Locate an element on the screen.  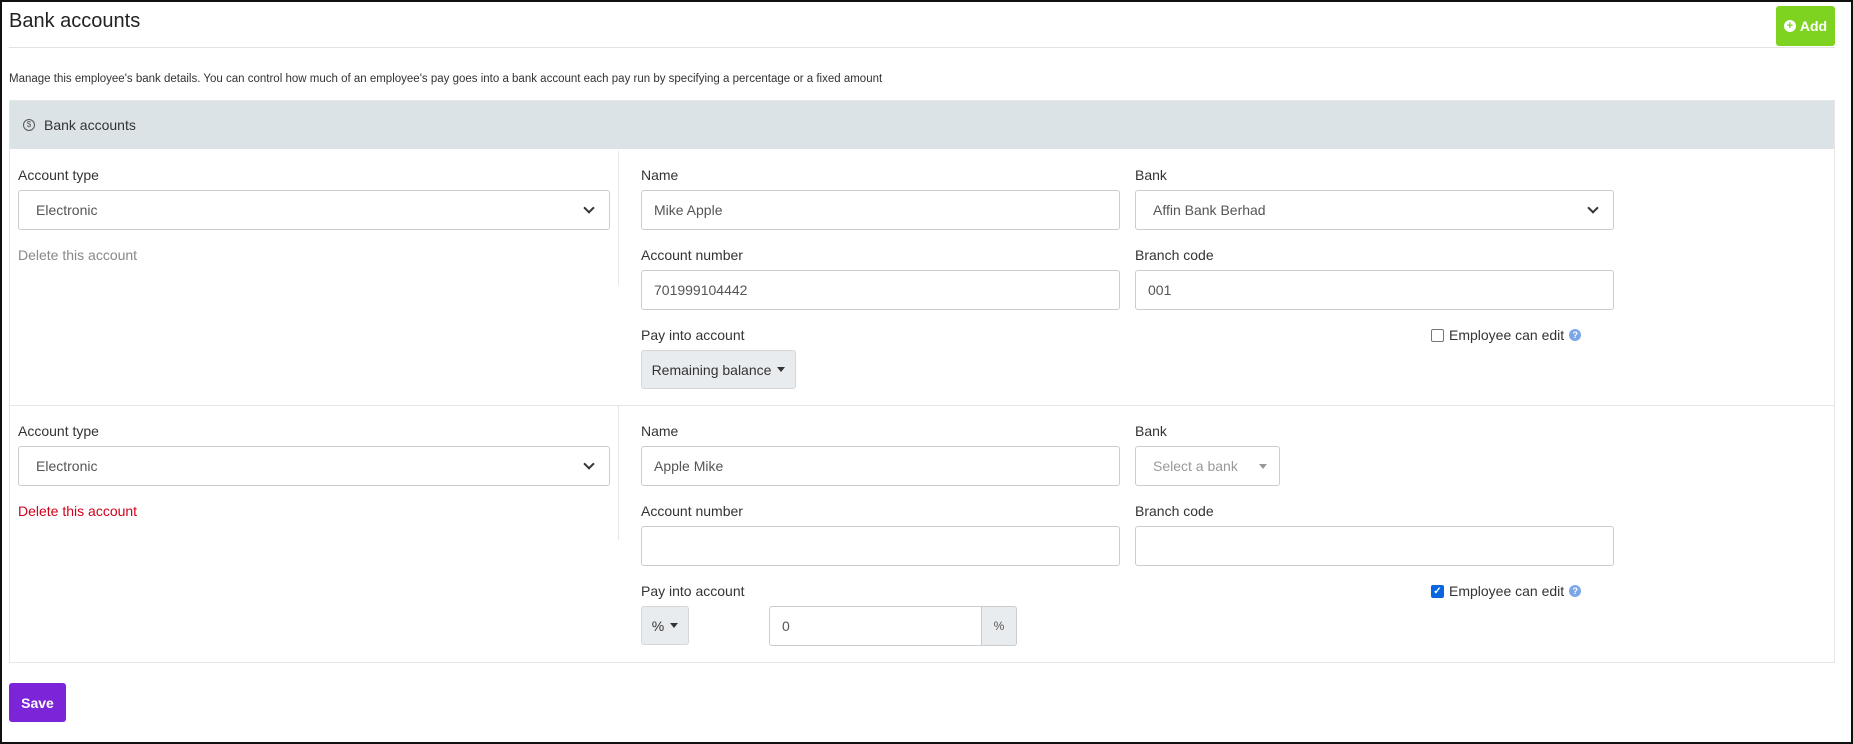
row-divider is located at coordinates (922, 405).